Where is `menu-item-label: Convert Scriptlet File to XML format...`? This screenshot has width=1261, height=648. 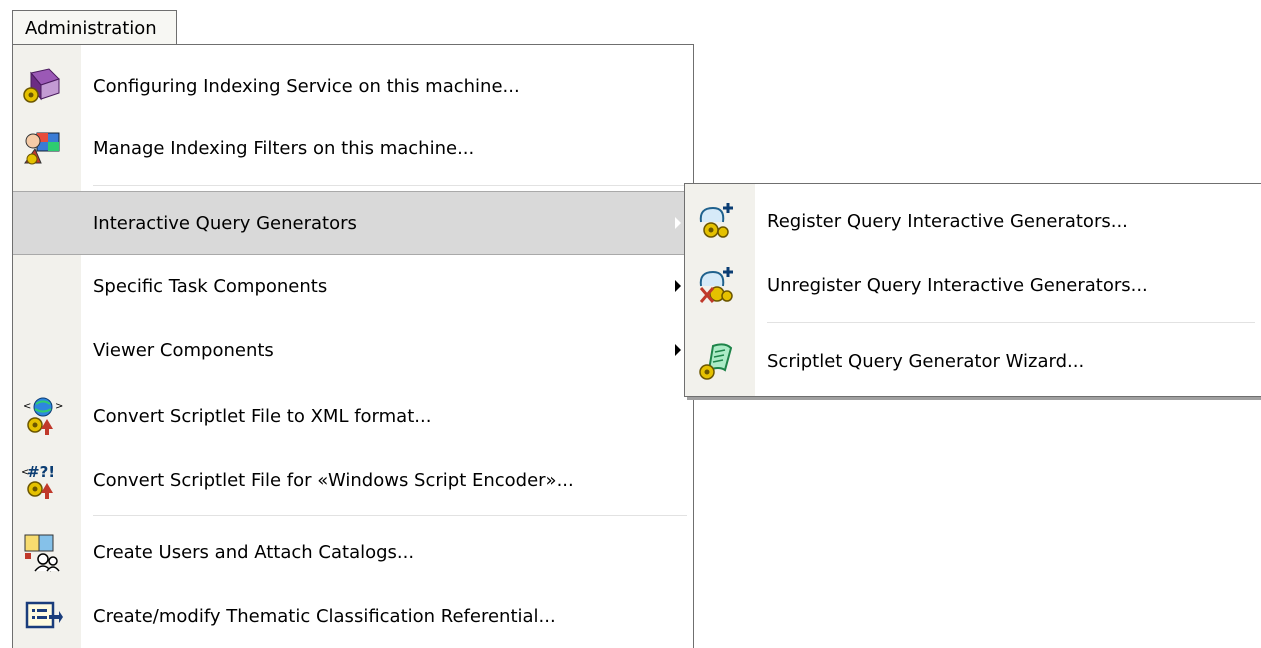 menu-item-label: Convert Scriptlet File to XML format... is located at coordinates (262, 416).